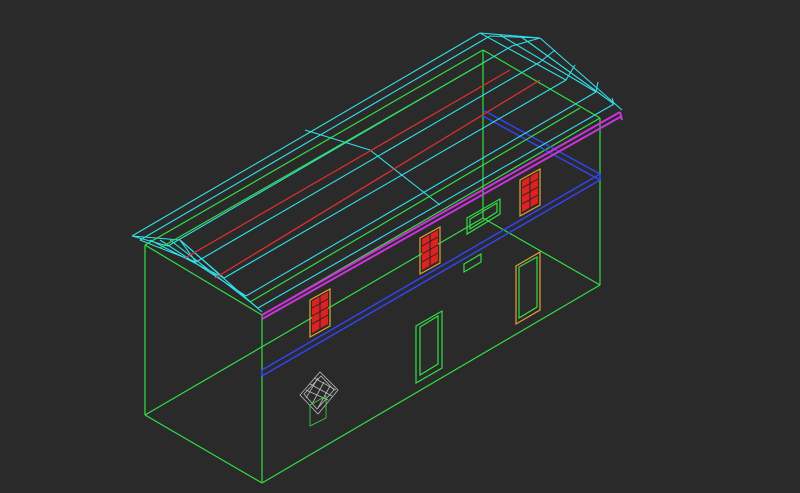  I want to click on eave-line, so click(621, 116).